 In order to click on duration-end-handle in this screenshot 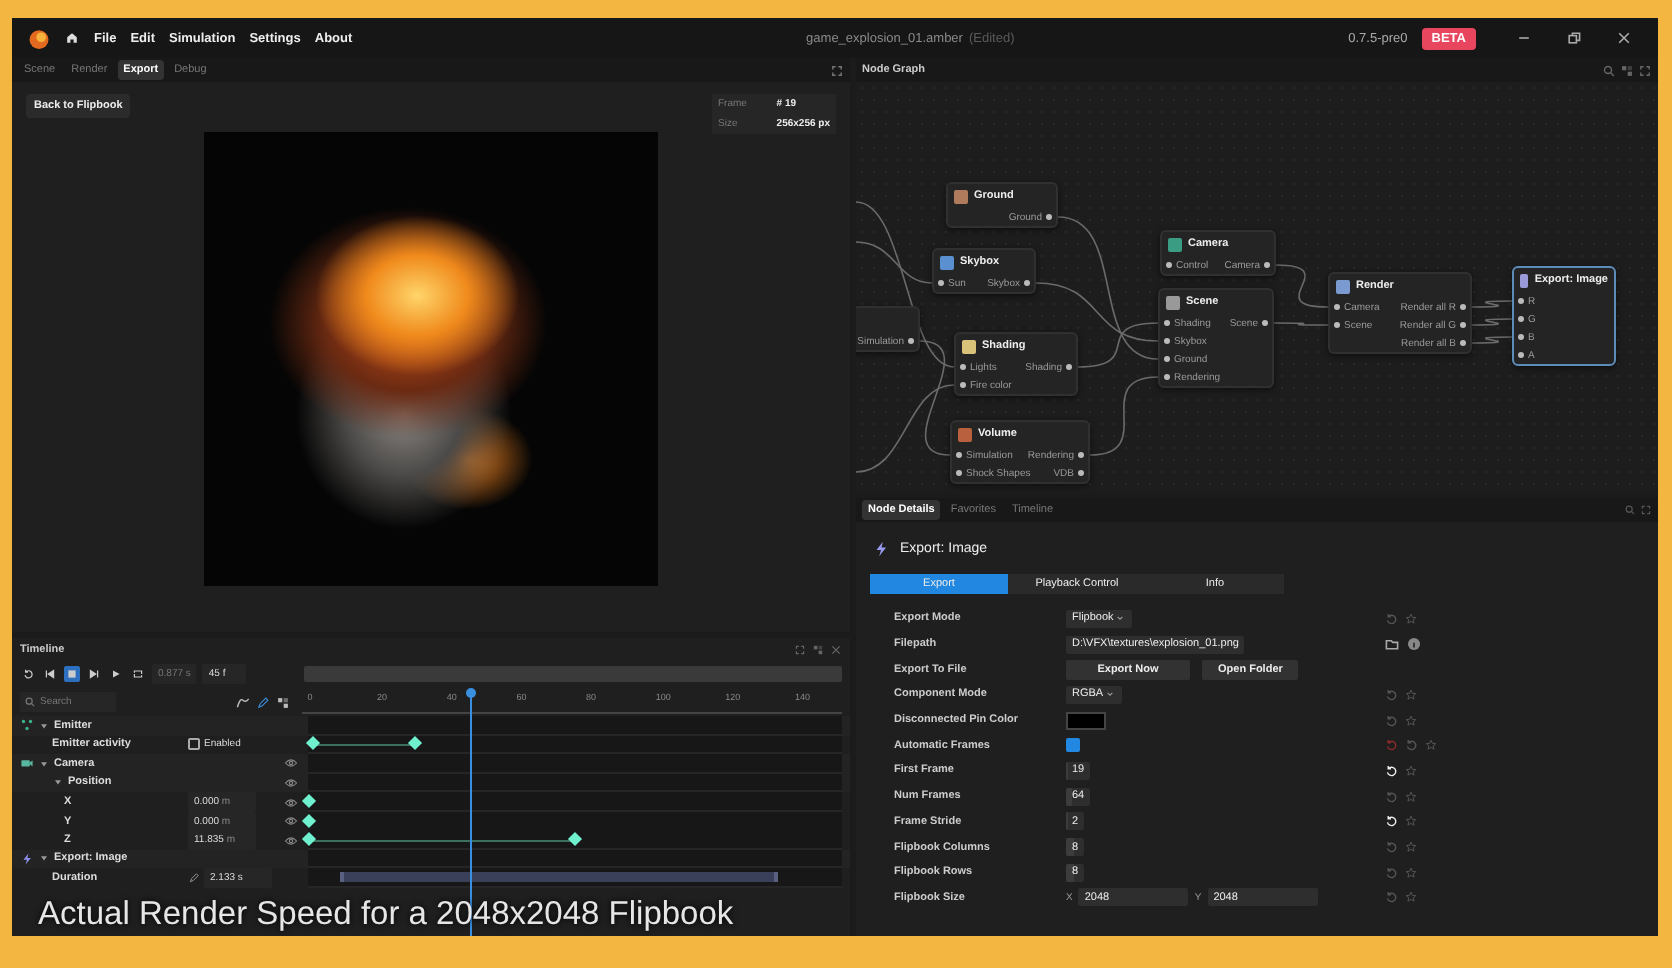, I will do `click(775, 877)`.